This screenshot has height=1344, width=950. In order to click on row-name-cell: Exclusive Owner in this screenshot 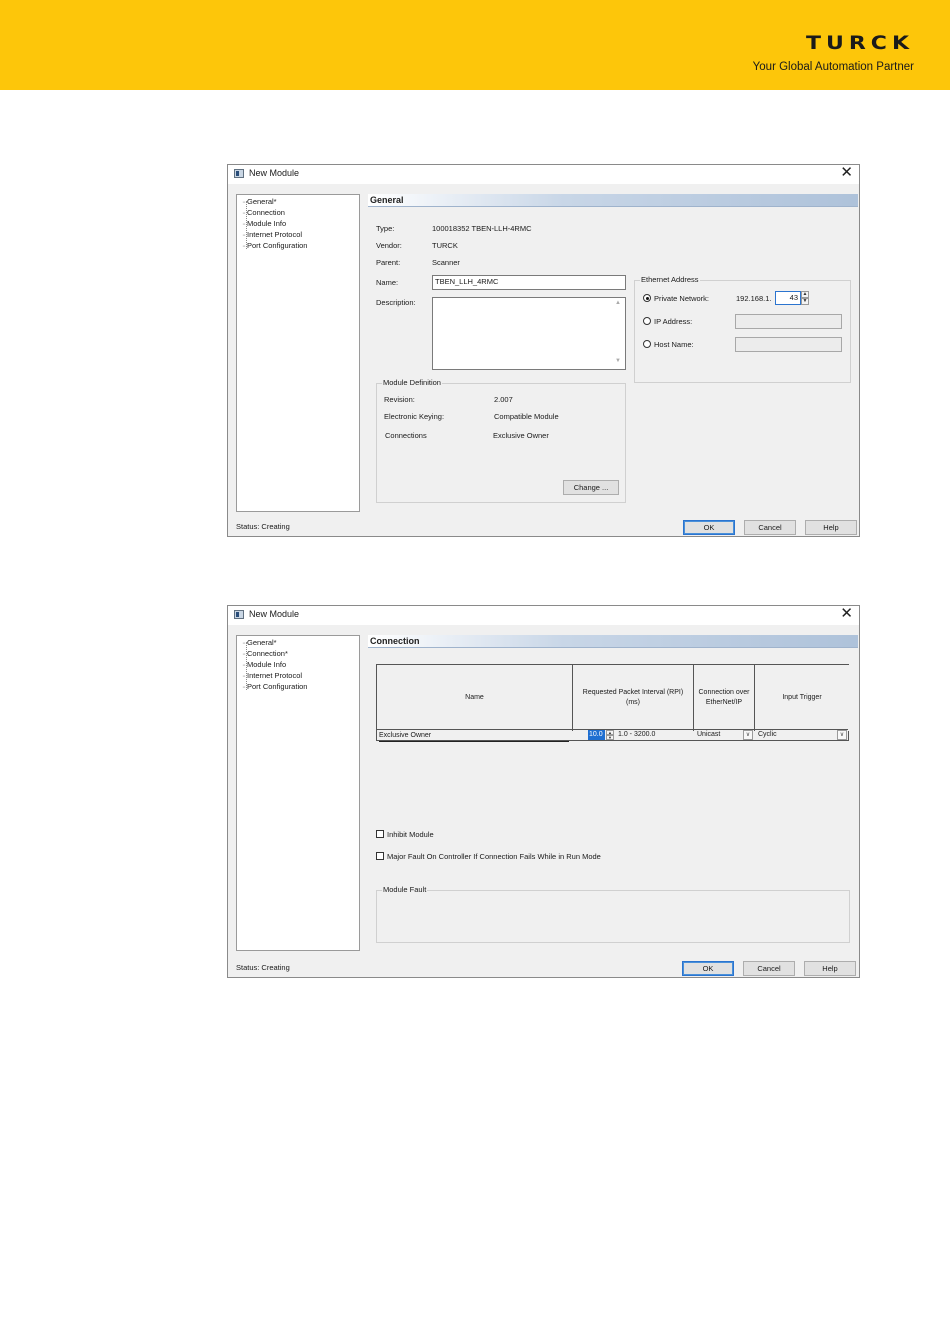, I will do `click(474, 736)`.